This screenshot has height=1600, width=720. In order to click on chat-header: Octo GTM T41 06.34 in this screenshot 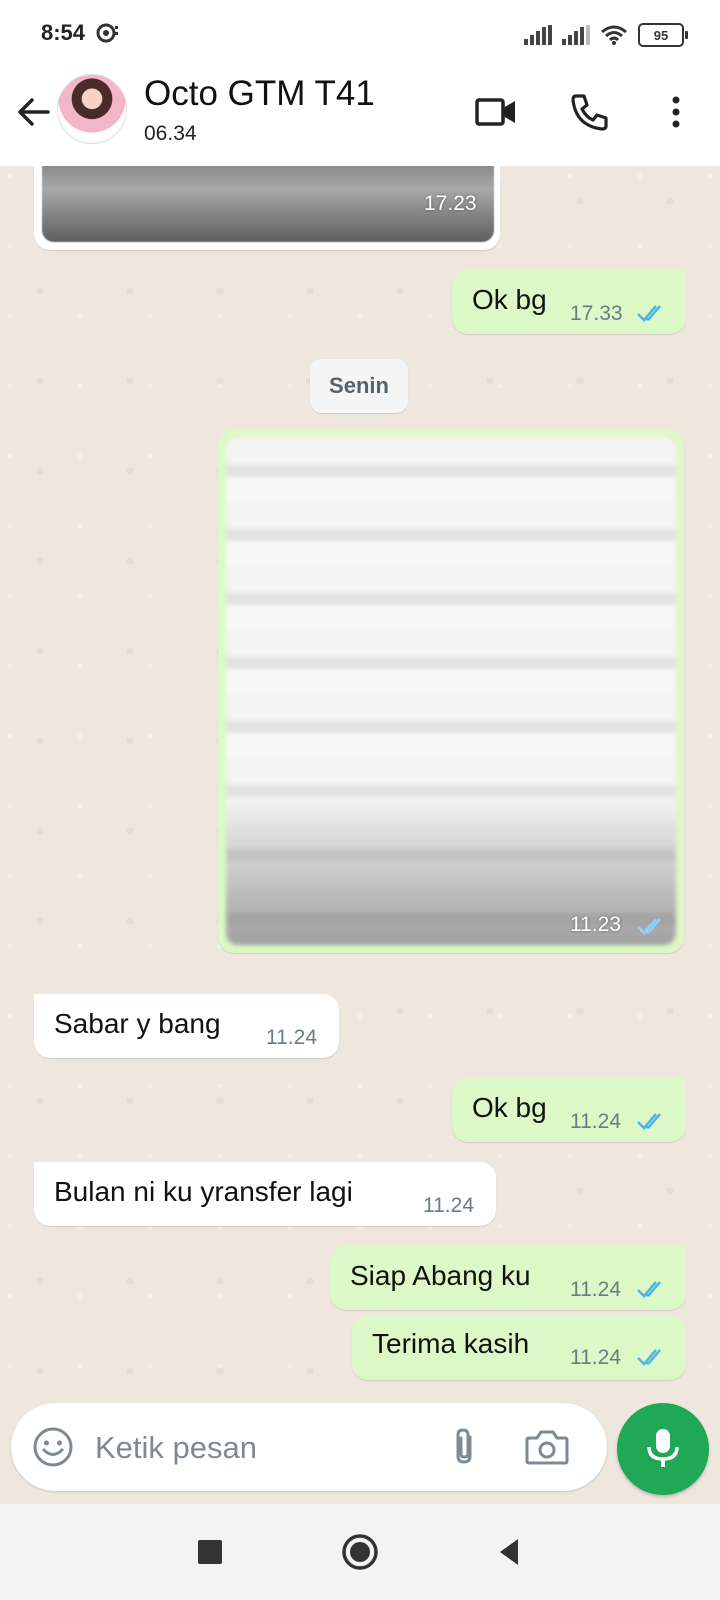, I will do `click(360, 117)`.